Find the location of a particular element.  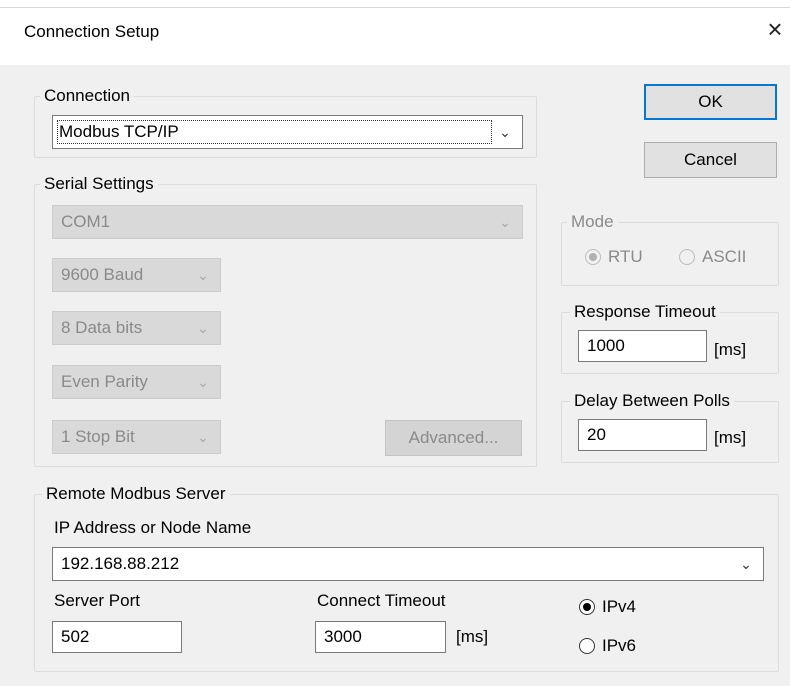

data-bits-value: 8 Data bits is located at coordinates (102, 327).